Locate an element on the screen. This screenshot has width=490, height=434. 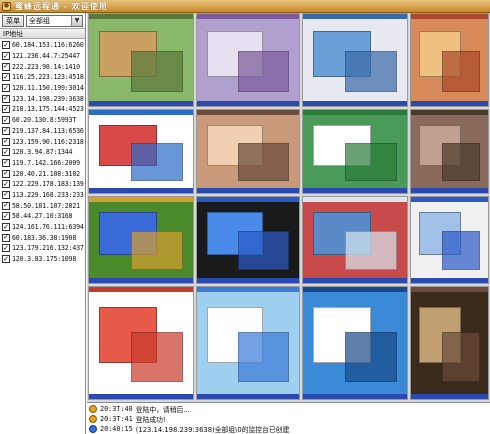
ip-list-item: ✓ 58.44.27.10:3168 is located at coordinates (42, 216).